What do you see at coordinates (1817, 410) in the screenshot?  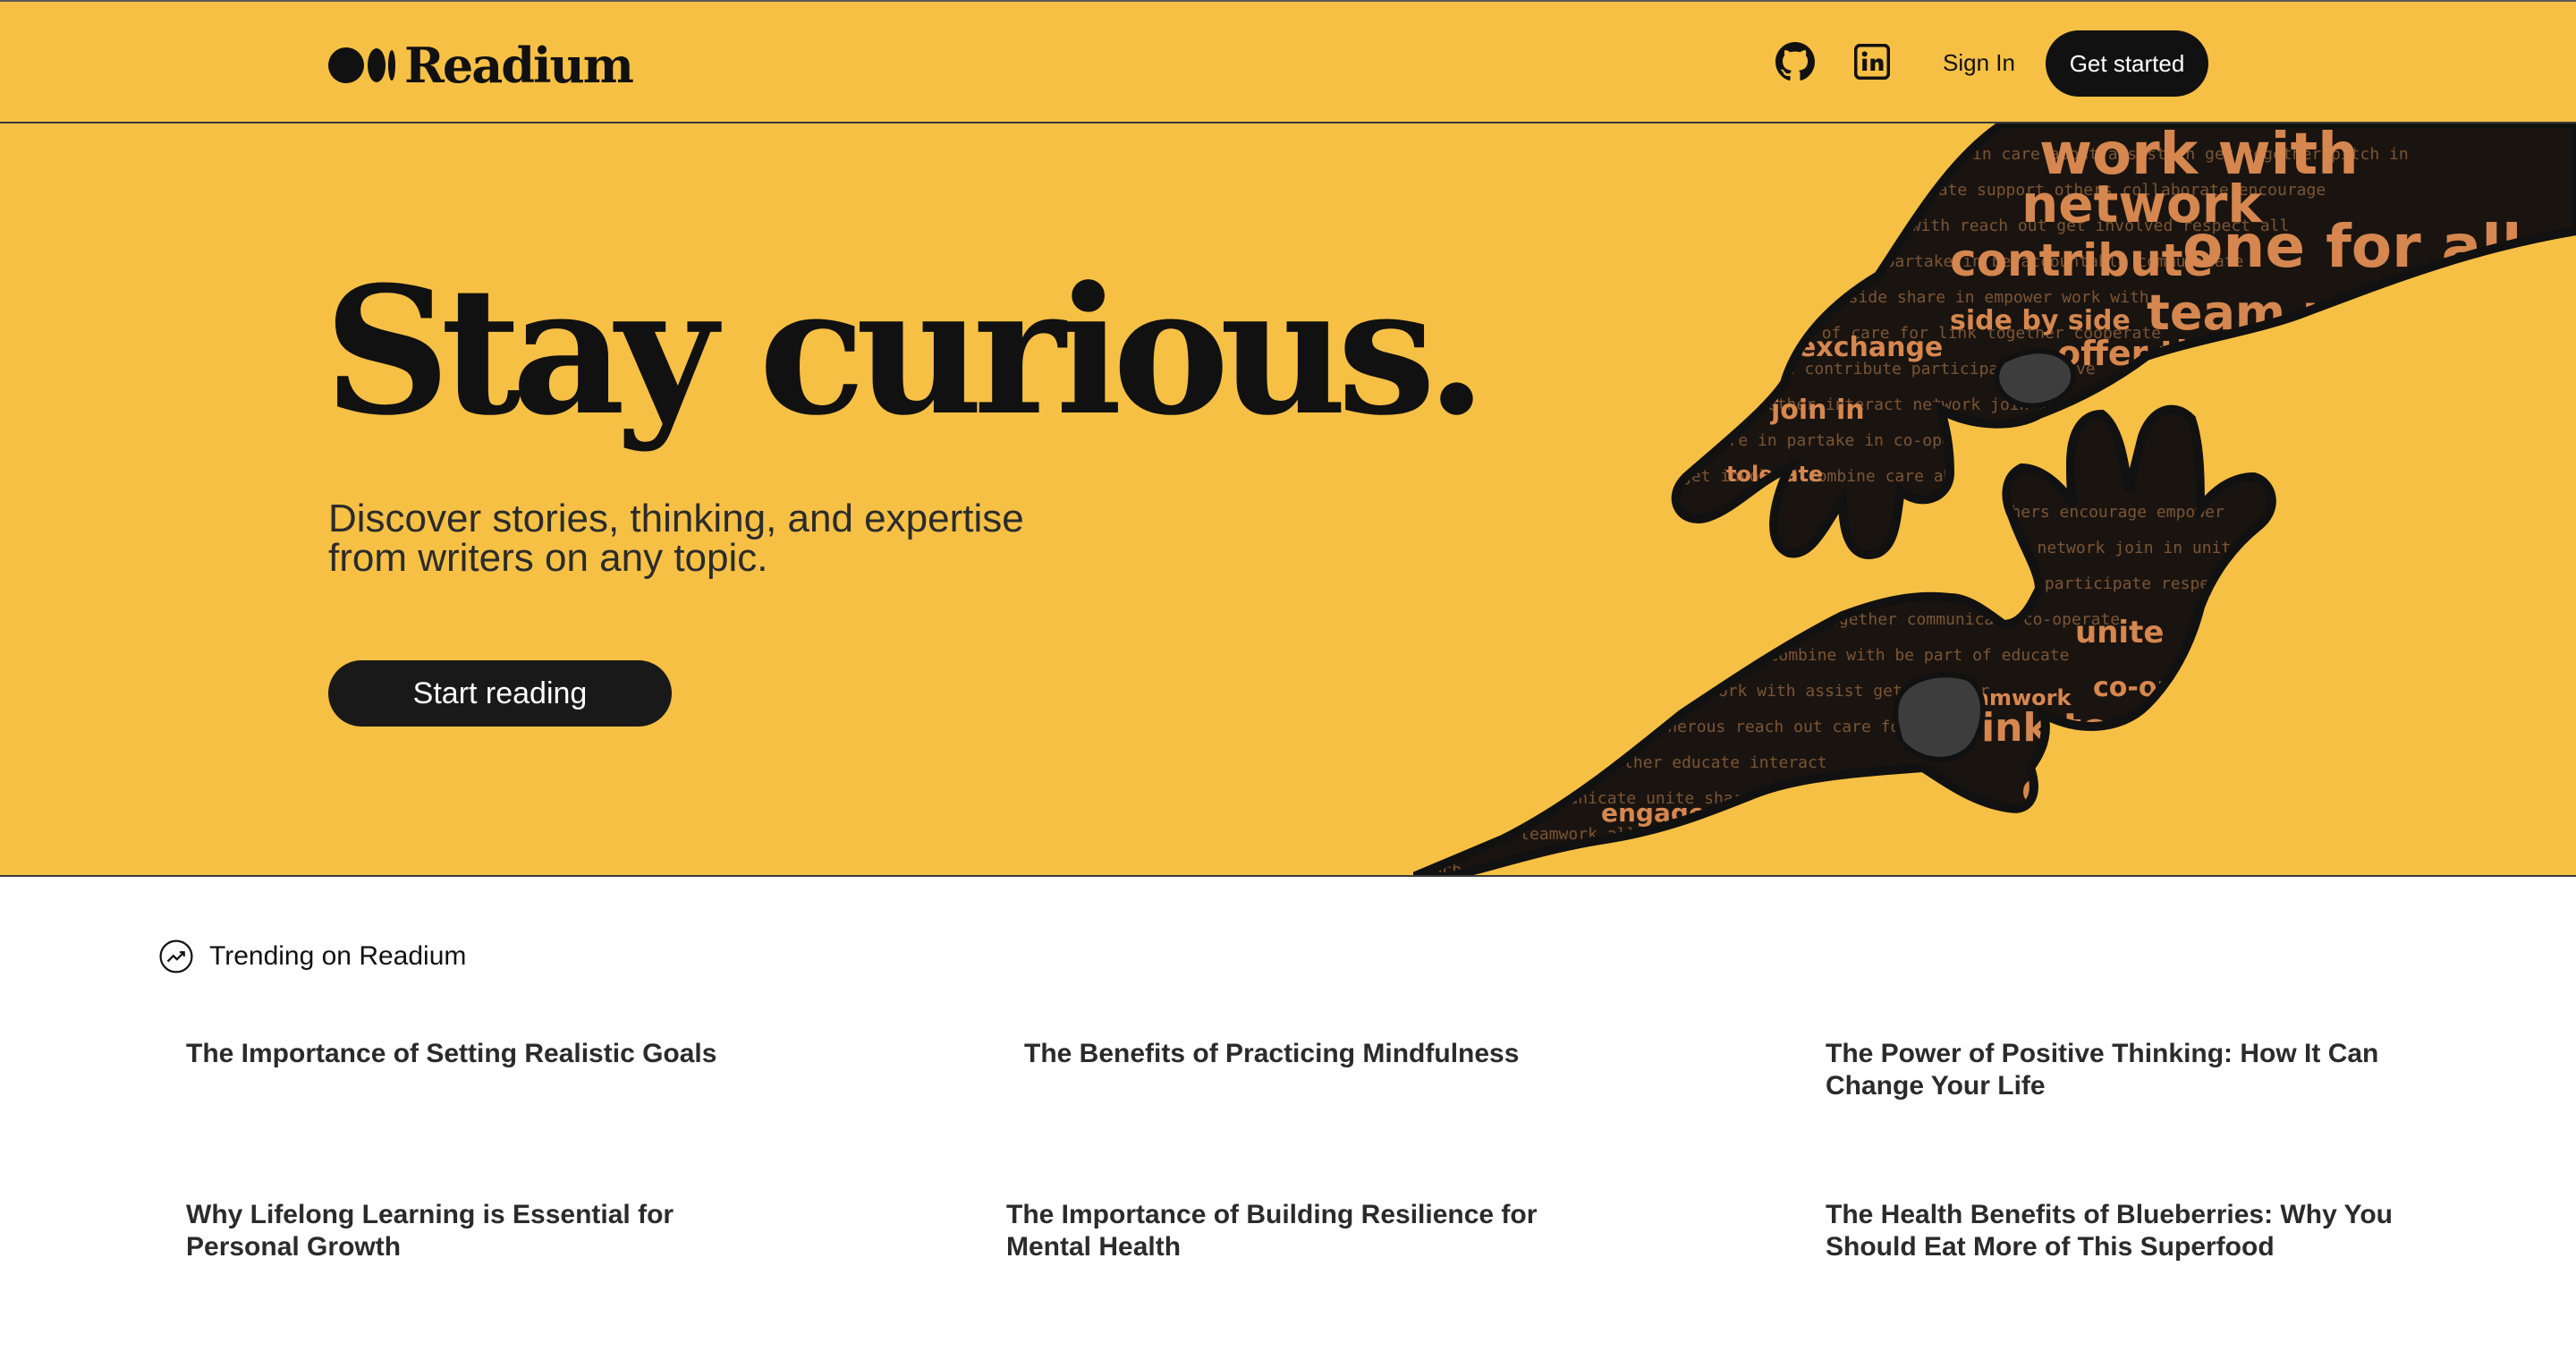 I see `svg-text: join in` at bounding box center [1817, 410].